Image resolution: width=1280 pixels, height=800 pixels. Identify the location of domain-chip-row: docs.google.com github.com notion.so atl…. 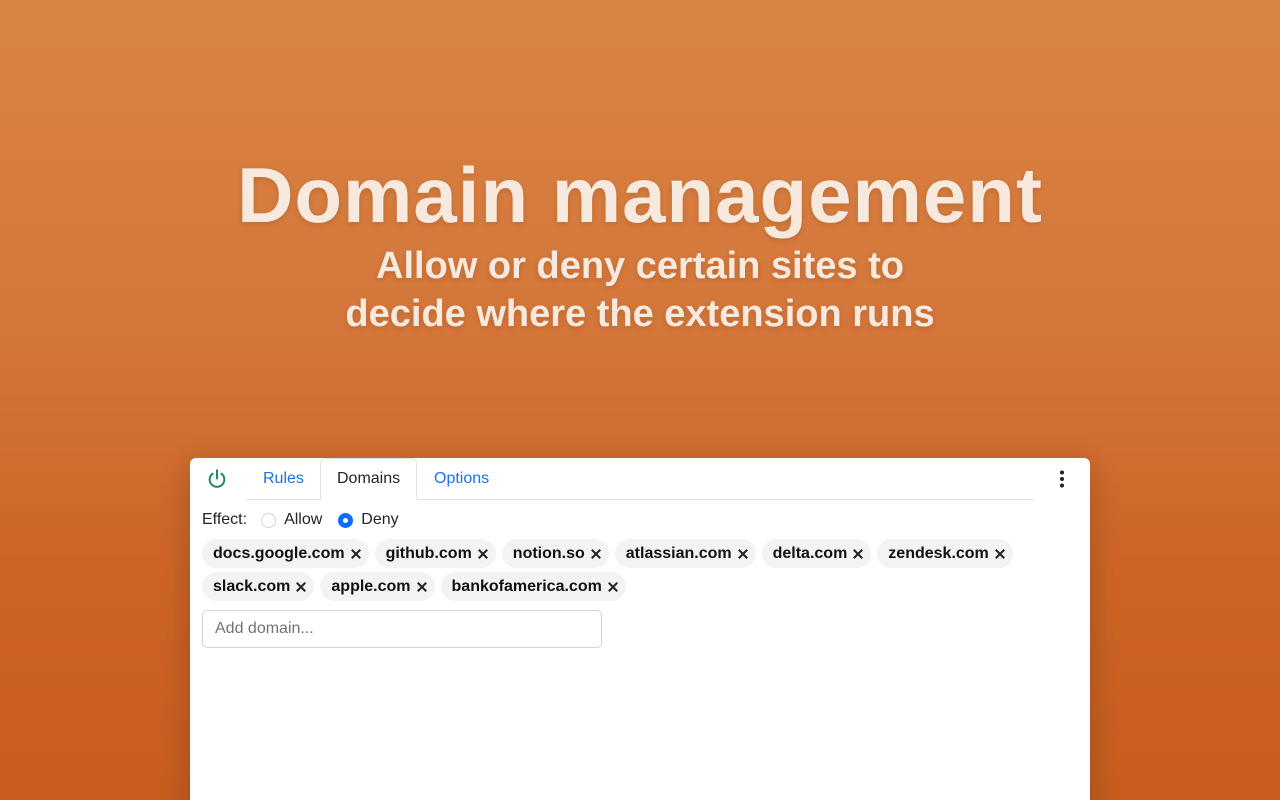
(640, 553).